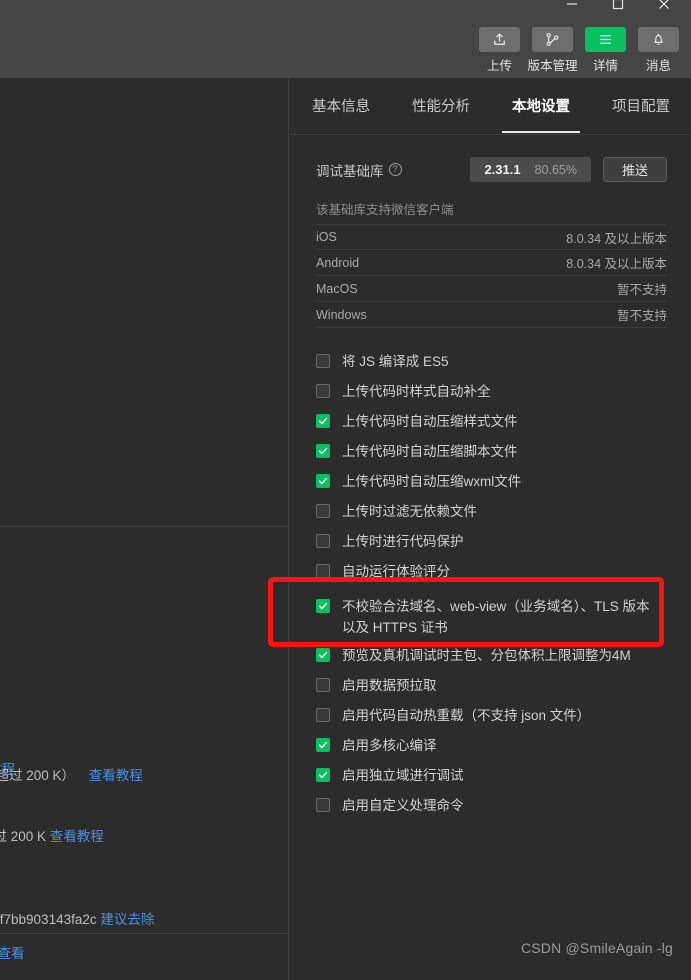 This screenshot has width=691, height=980. I want to click on hamburger-icon, so click(605, 39).